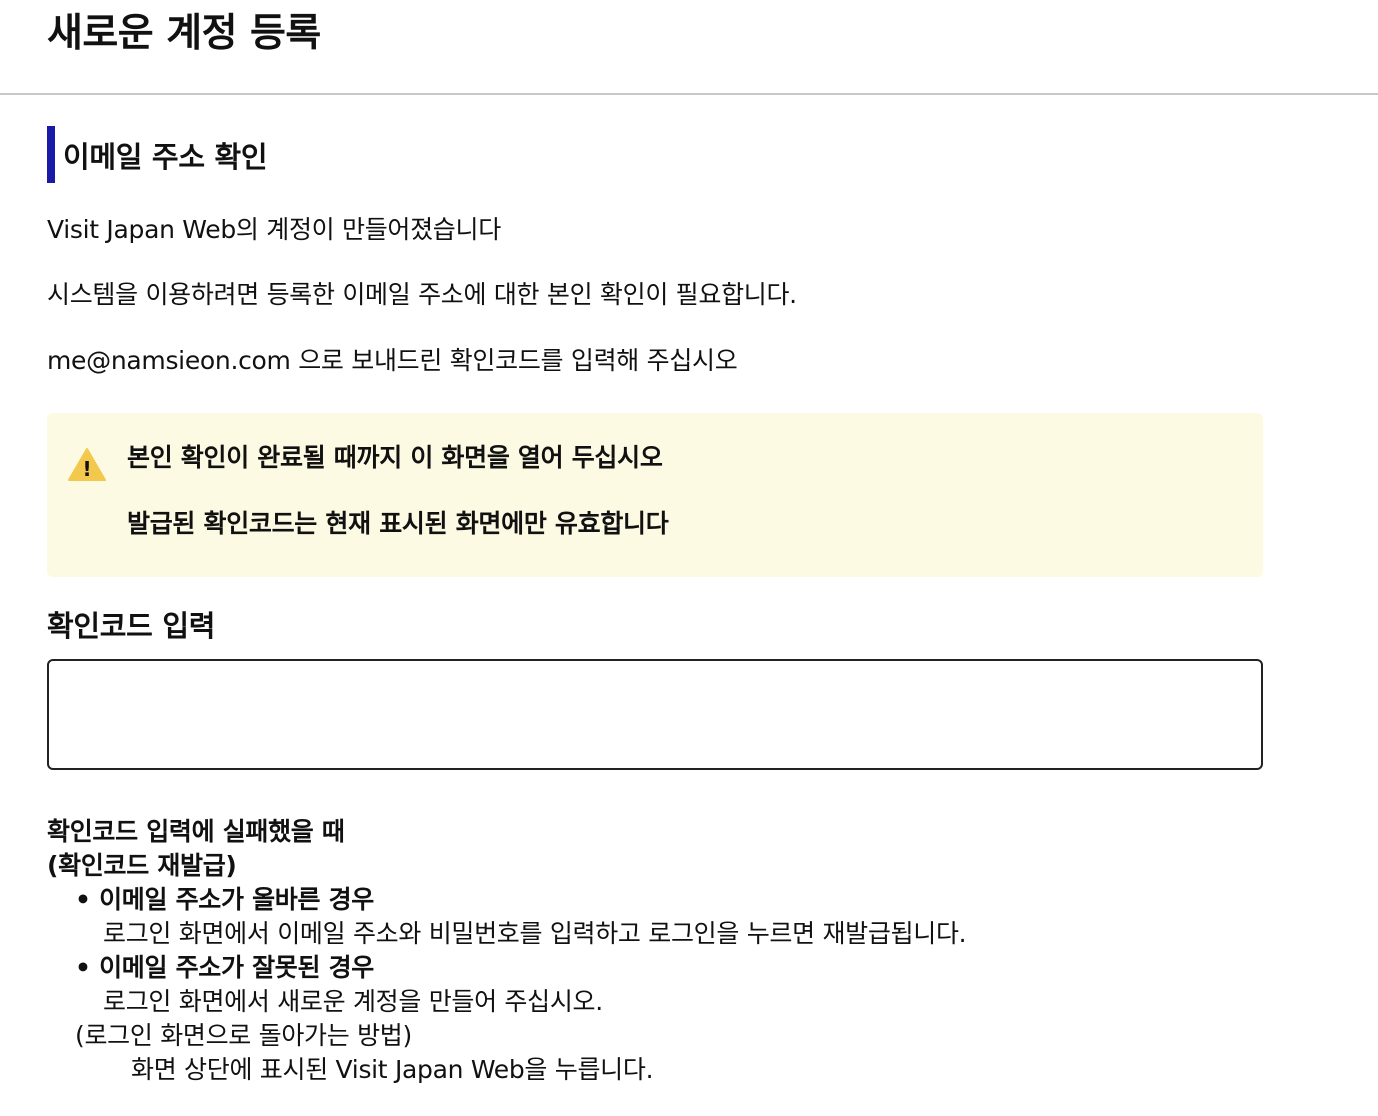  I want to click on verification-code-input, so click(655, 714).